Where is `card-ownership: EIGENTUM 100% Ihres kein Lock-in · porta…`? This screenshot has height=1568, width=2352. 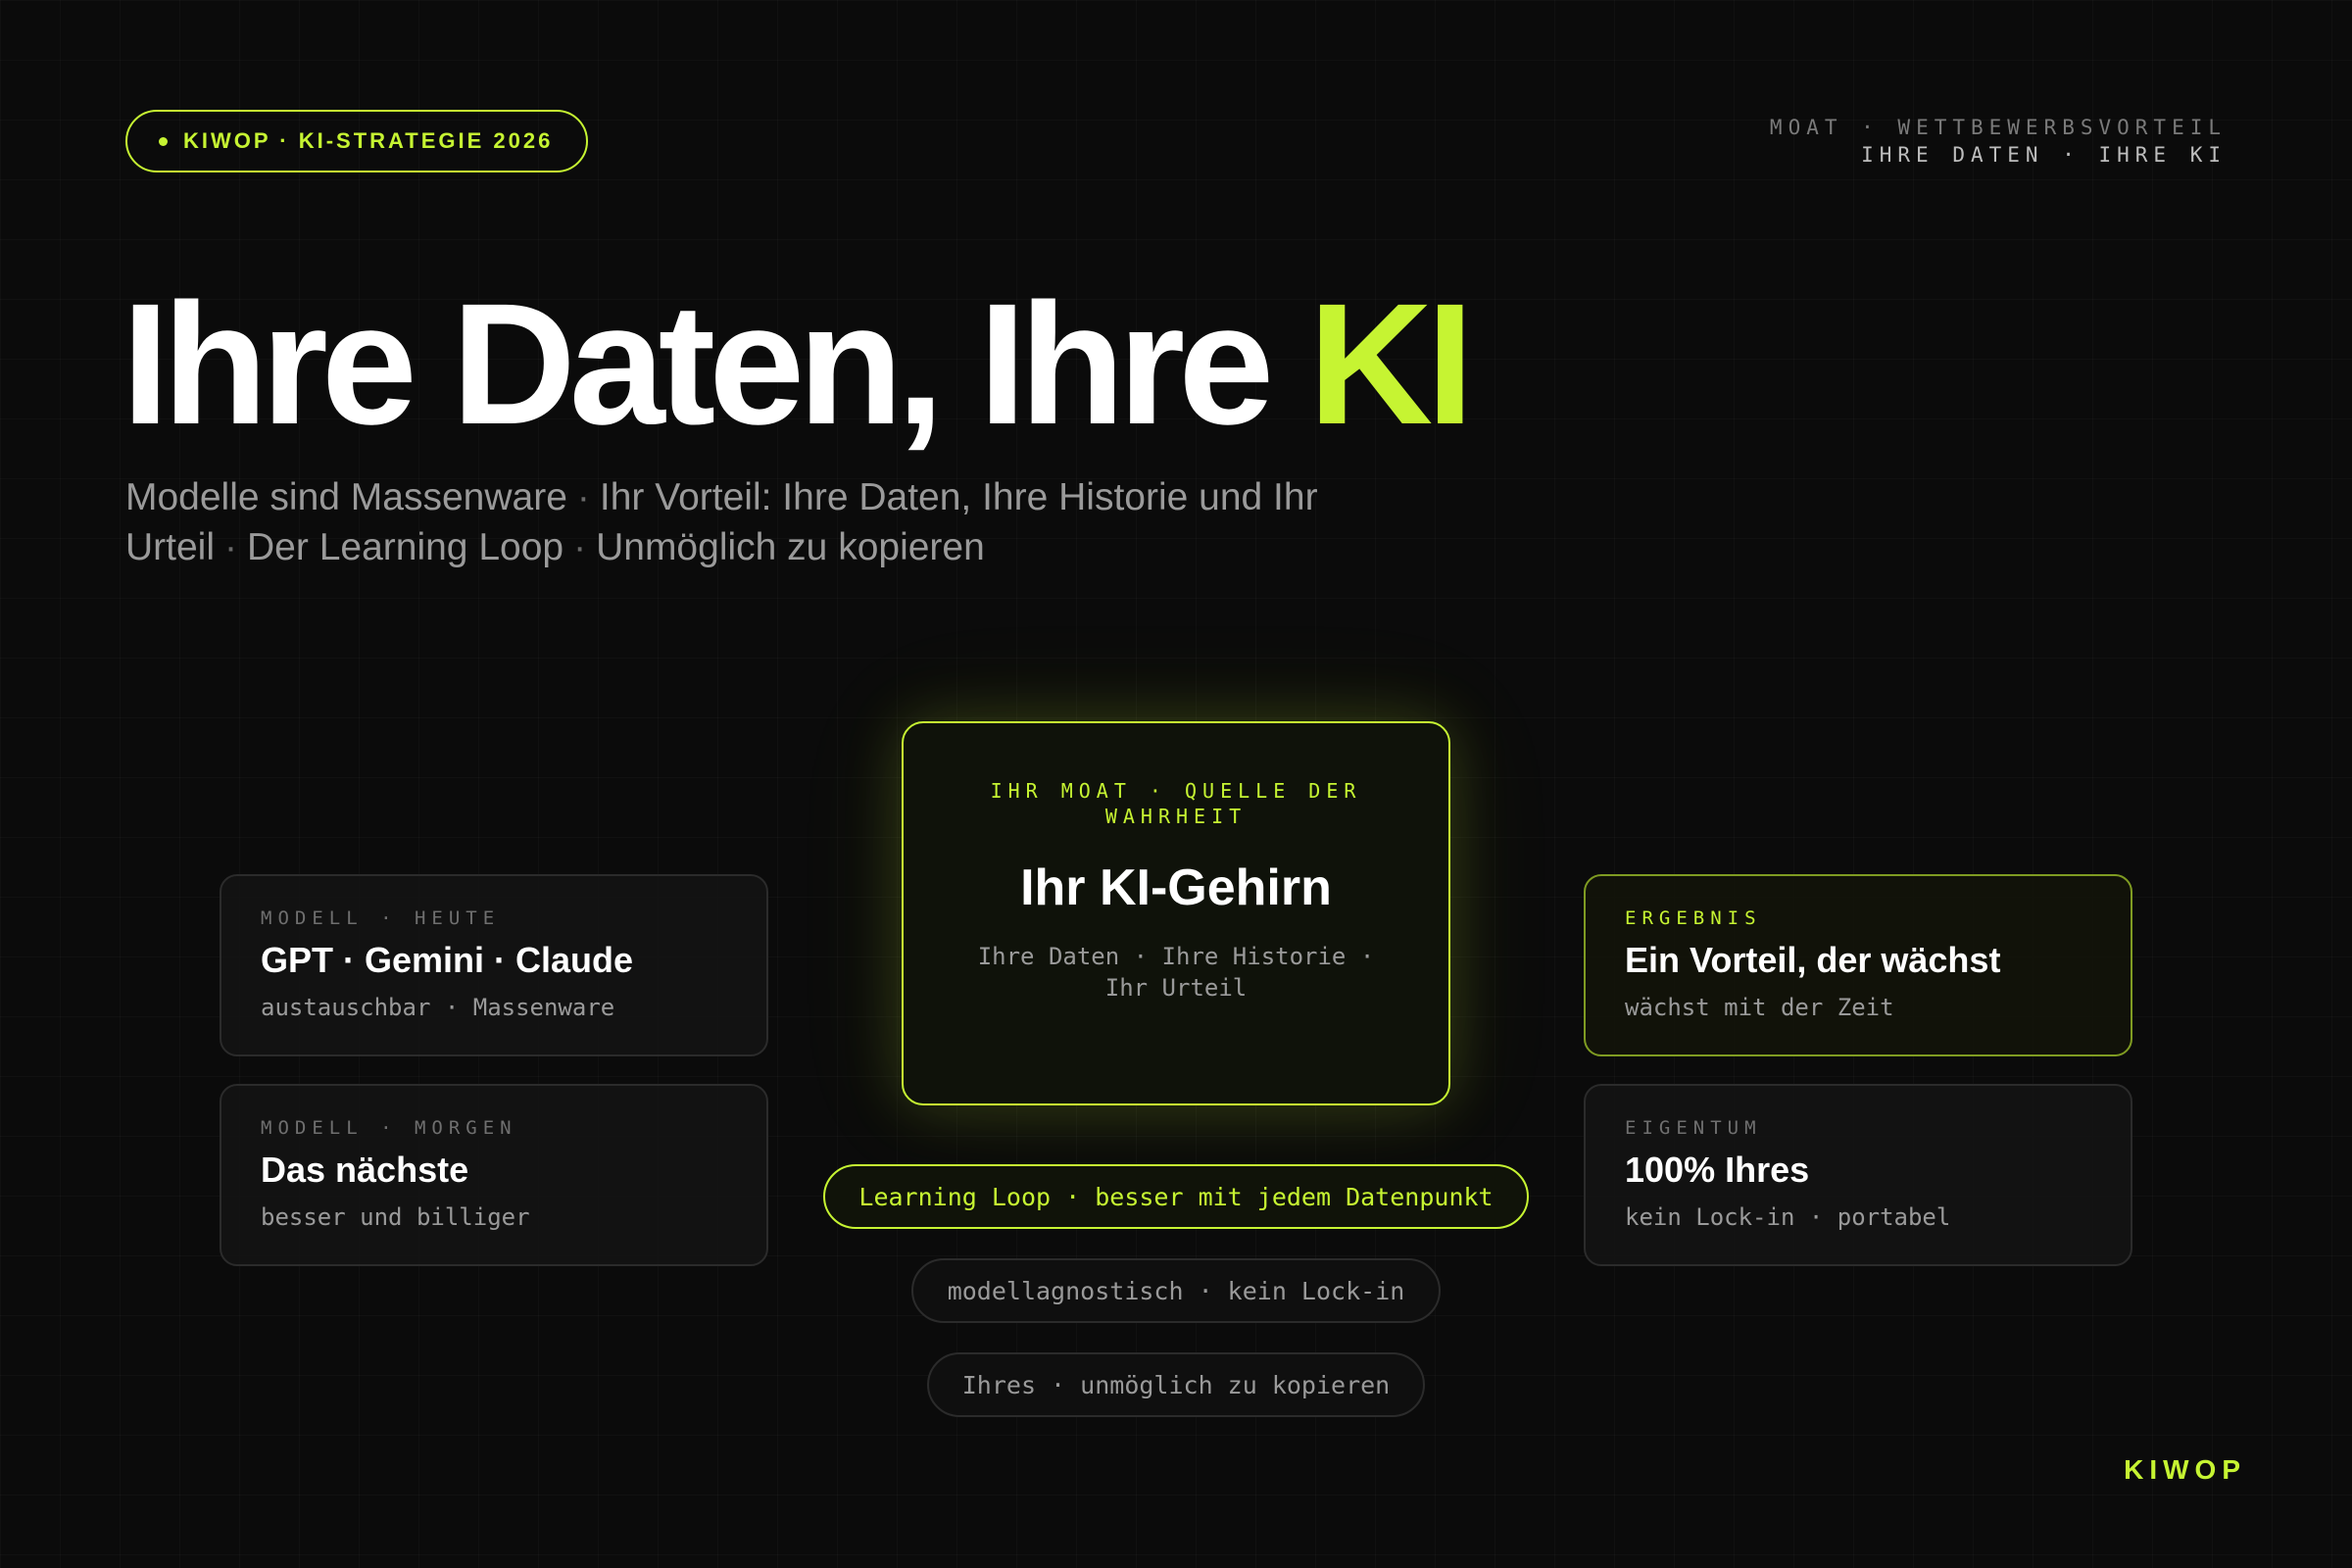 card-ownership: EIGENTUM 100% Ihres kein Lock-in · porta… is located at coordinates (1858, 1175).